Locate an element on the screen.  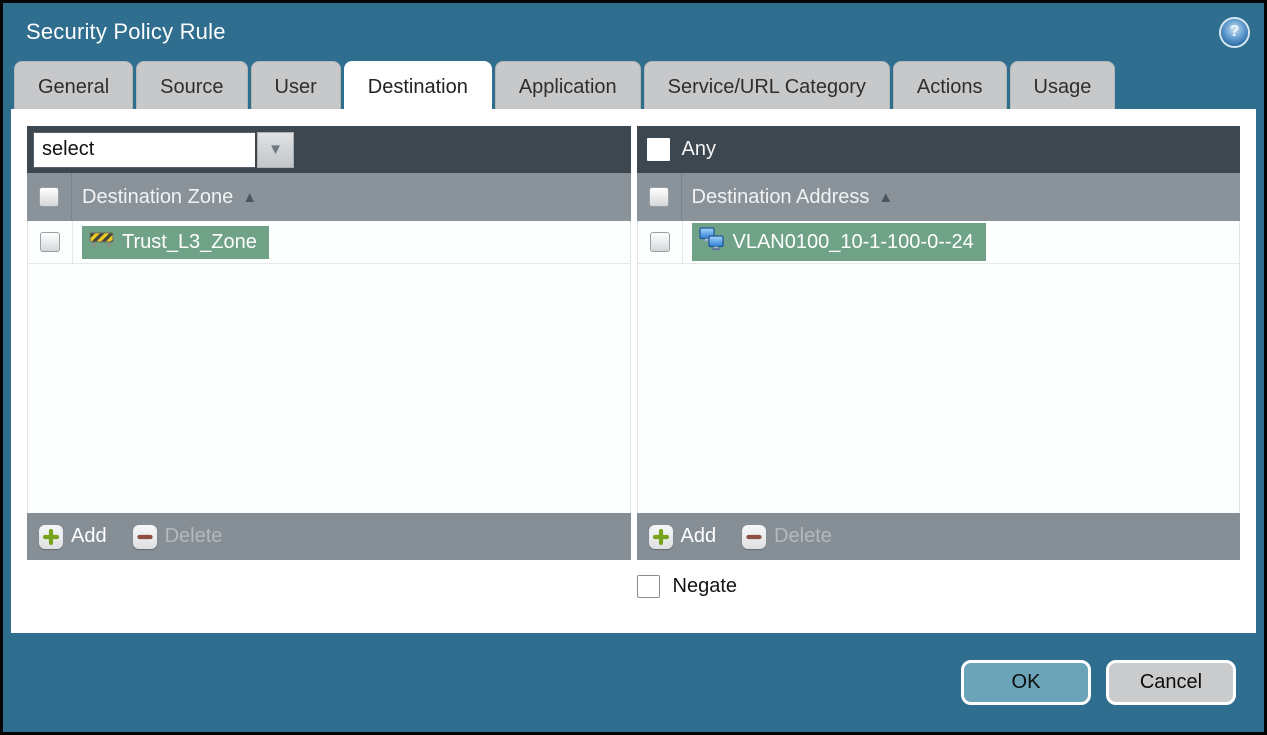
zone-entry: Trust_L3_Zone is located at coordinates (175, 242).